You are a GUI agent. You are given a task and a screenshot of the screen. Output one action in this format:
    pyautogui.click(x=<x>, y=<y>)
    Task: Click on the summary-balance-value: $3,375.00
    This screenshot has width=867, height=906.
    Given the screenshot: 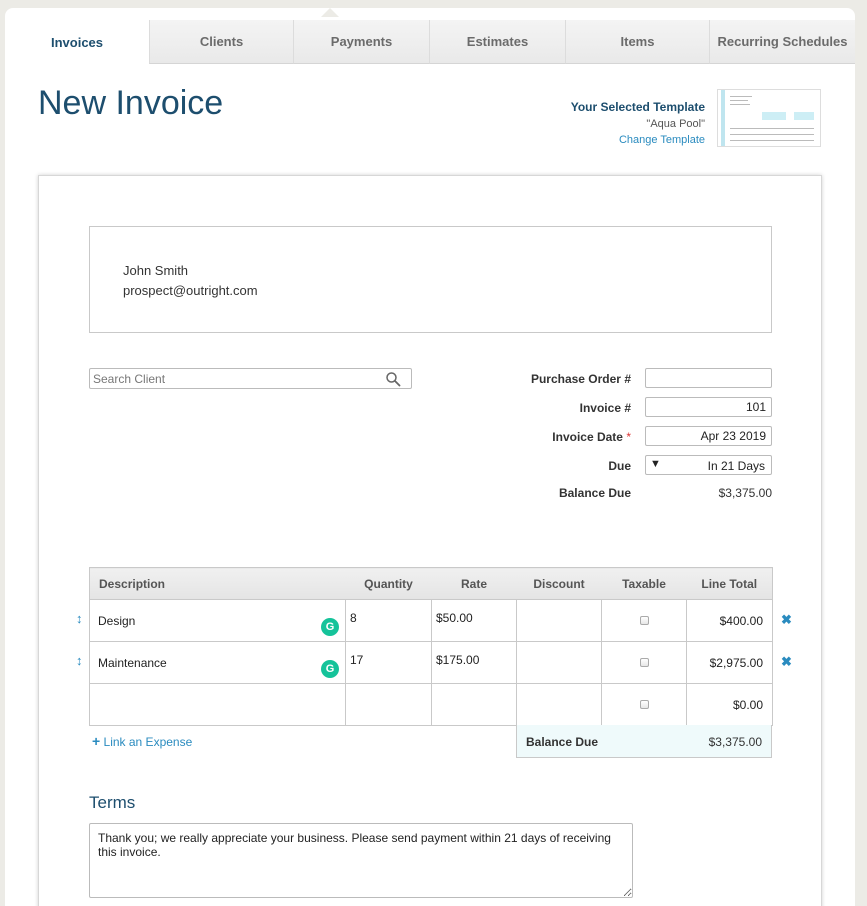 What is the action you would take?
    pyautogui.click(x=735, y=742)
    